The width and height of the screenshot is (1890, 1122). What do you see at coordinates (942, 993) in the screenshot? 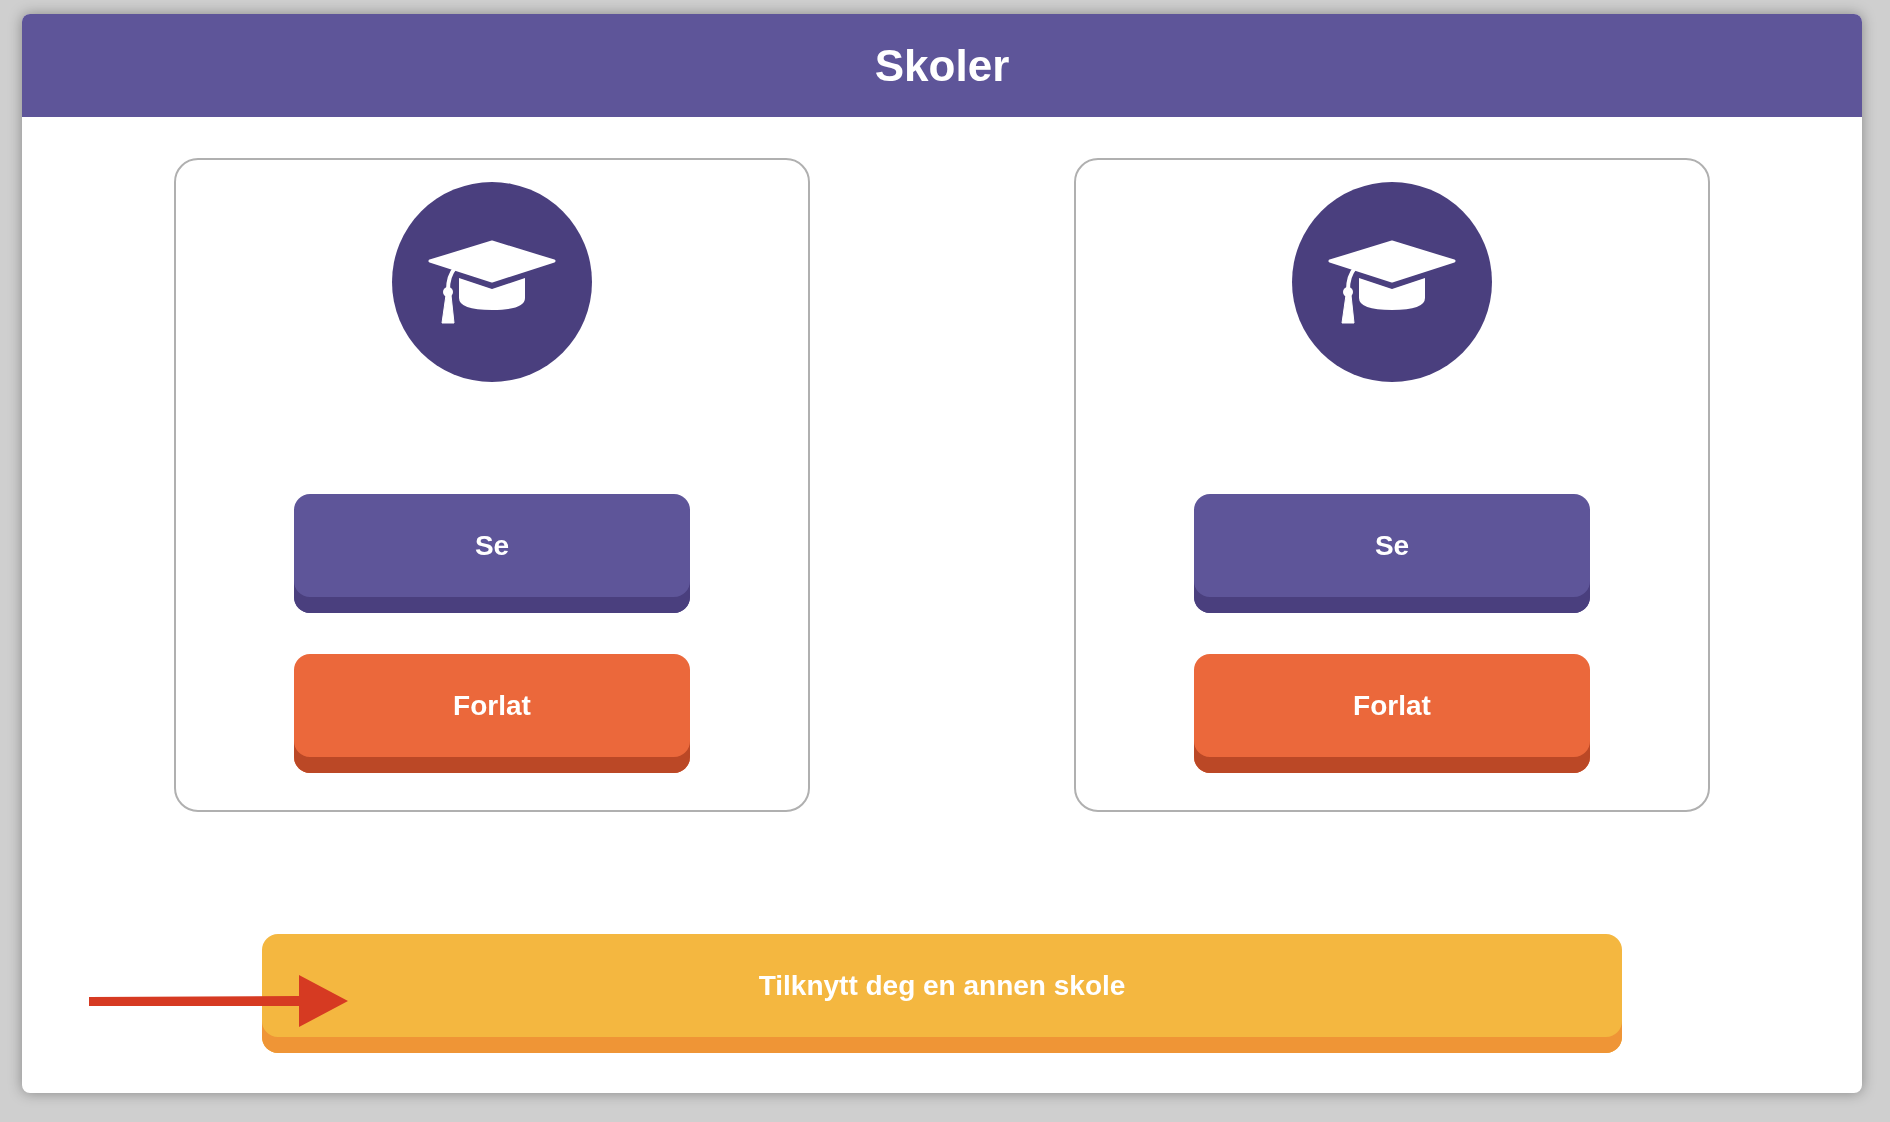
I see `join-school-button: Tilknytt deg en annen skole` at bounding box center [942, 993].